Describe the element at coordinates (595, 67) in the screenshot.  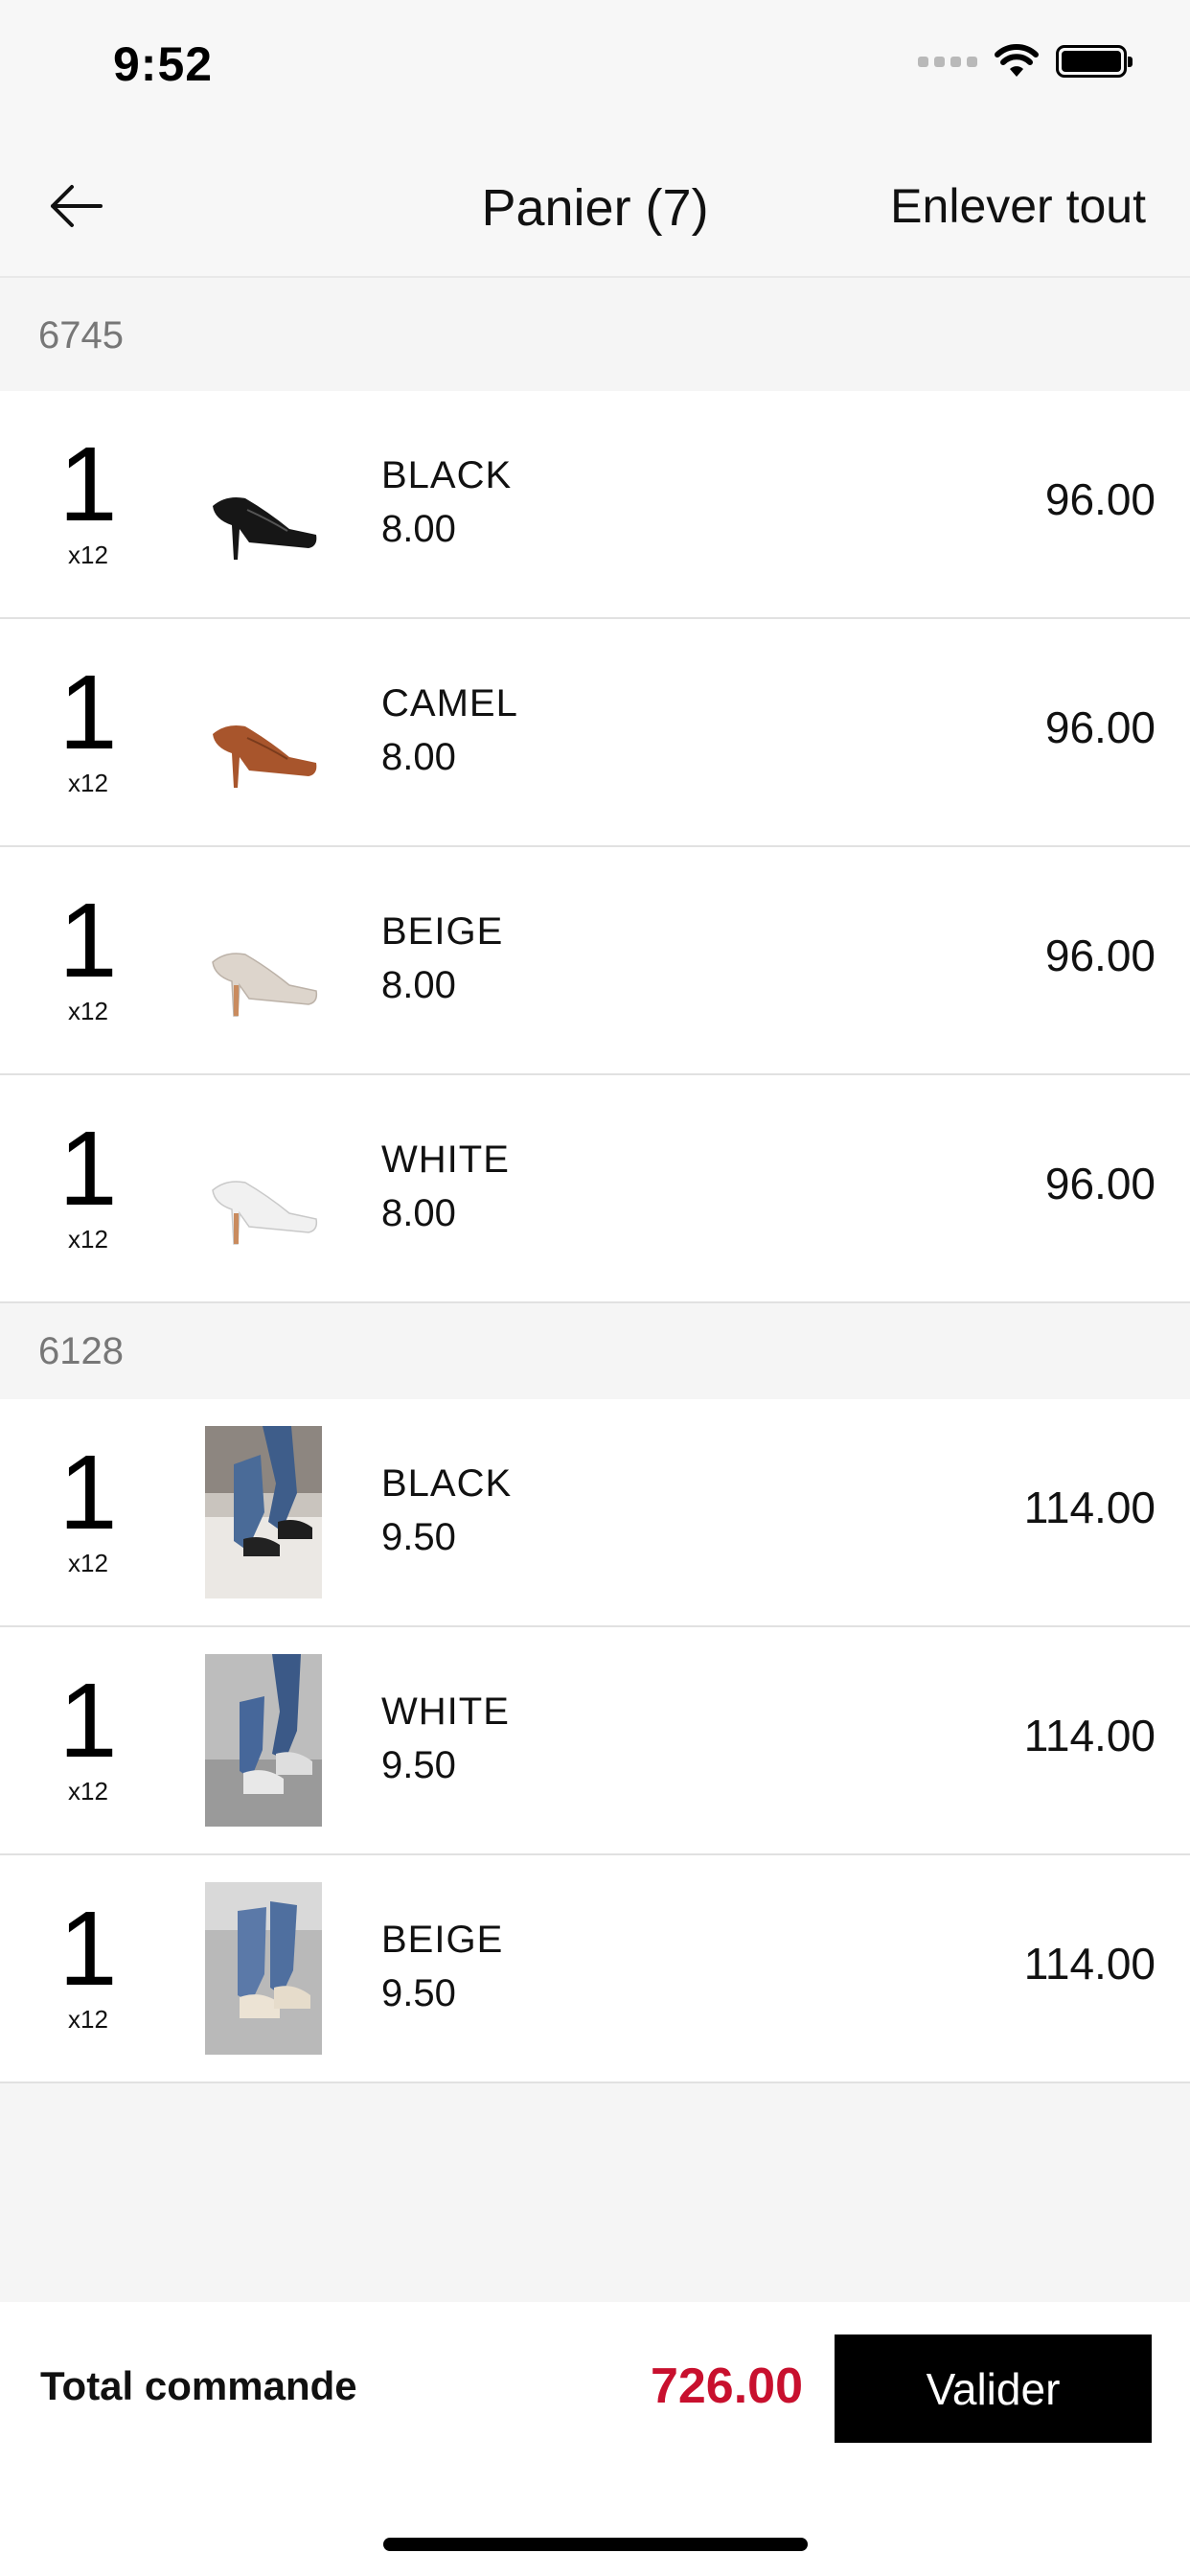
I see `status-bar: 9:52` at that location.